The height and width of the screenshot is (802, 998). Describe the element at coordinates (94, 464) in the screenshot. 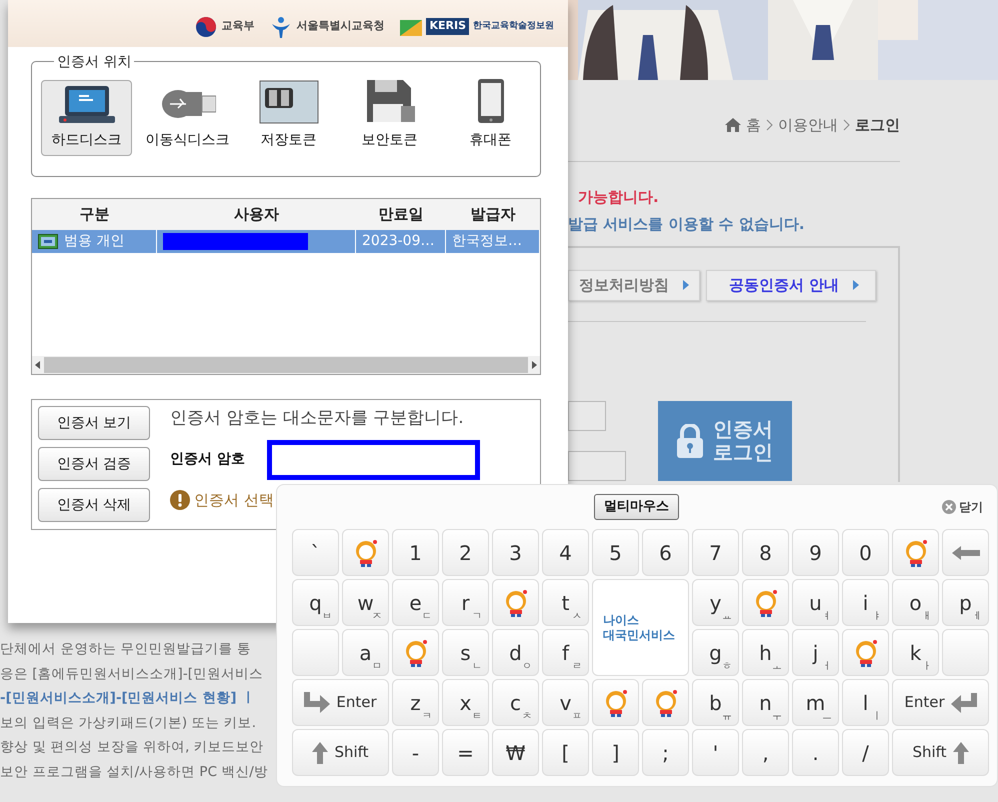

I see `action-button: 인증서 검증` at that location.